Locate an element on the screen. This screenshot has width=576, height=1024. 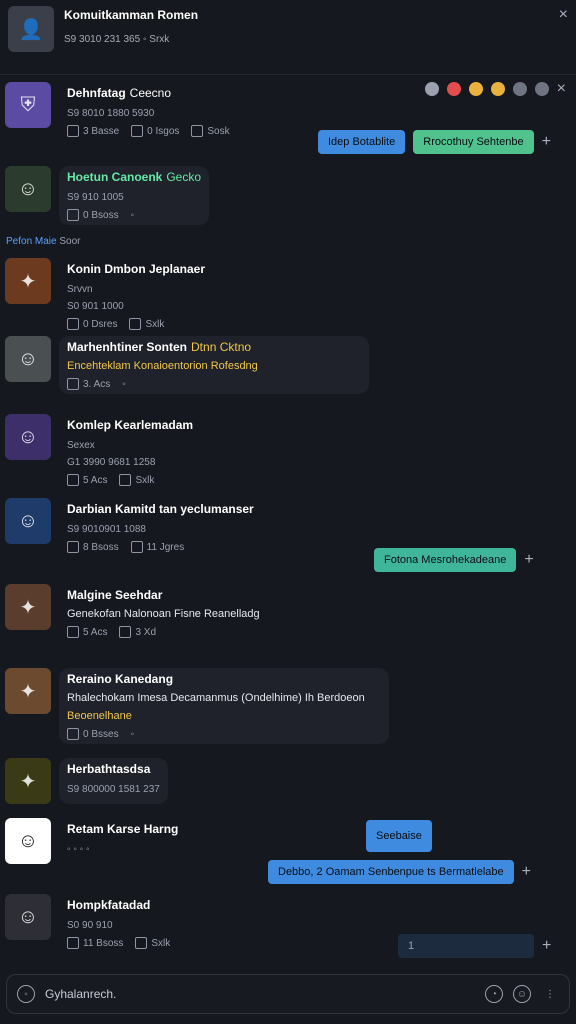
message-author: Hompkfatadad is located at coordinates (109, 905).